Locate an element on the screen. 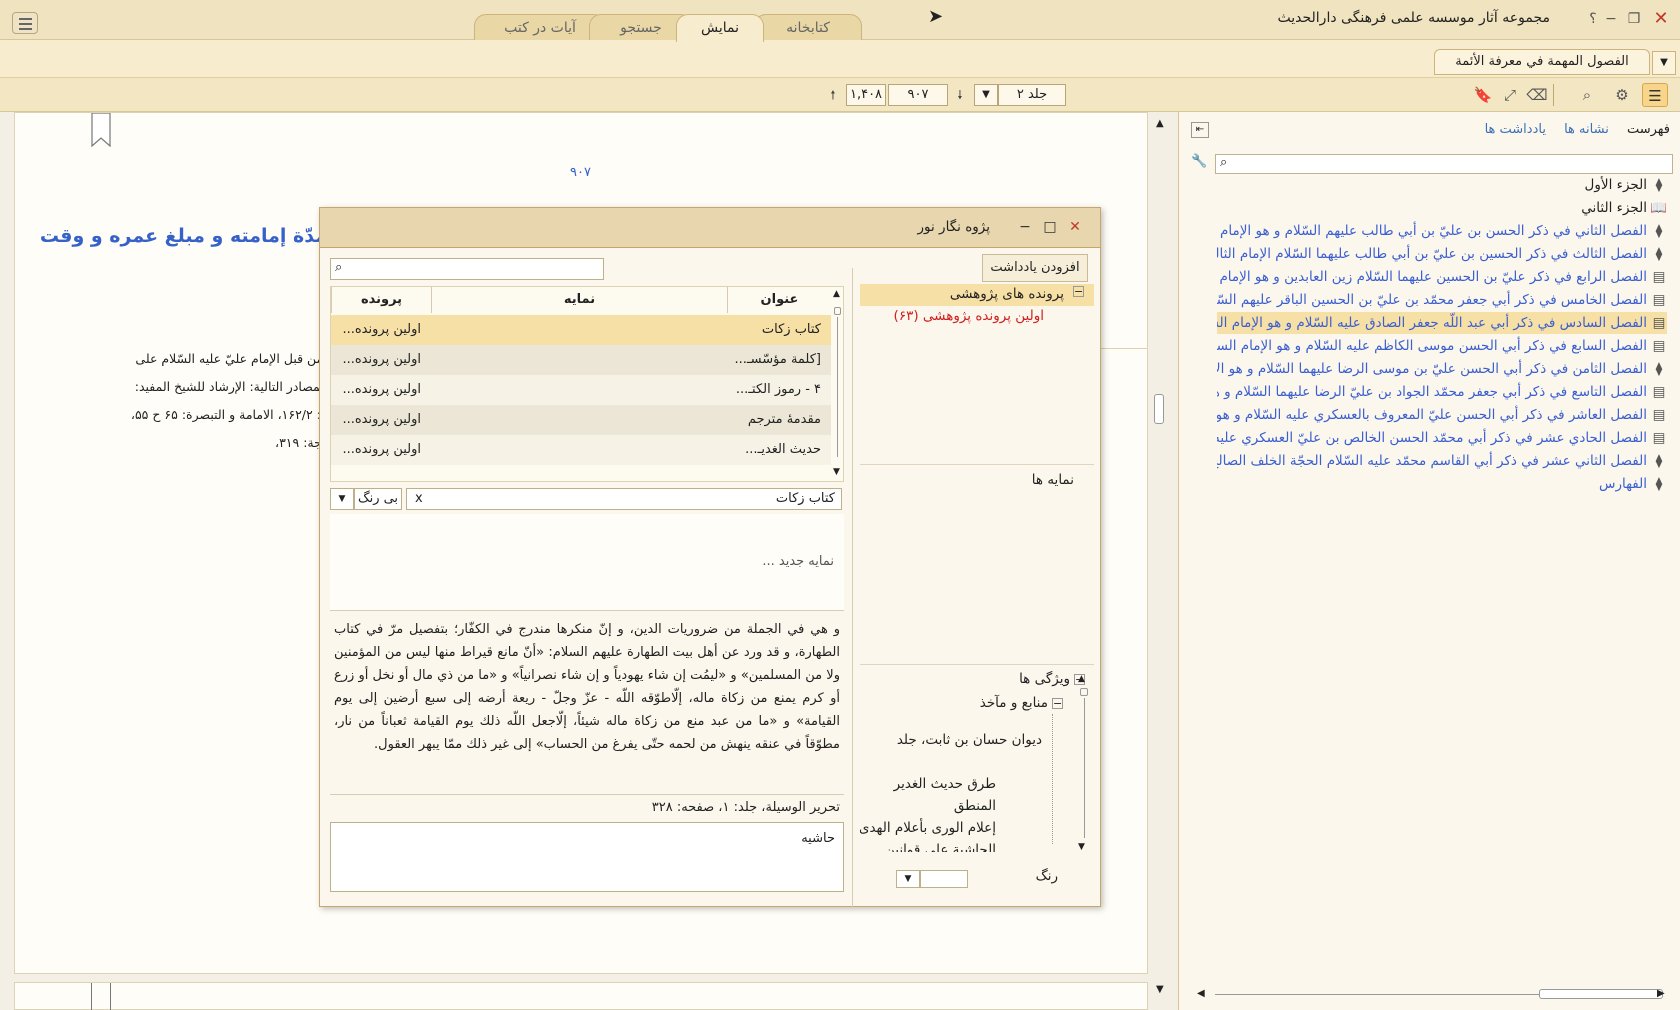 This screenshot has height=1010, width=1680. tab-bookmarks: نشانه ها is located at coordinates (1586, 129).